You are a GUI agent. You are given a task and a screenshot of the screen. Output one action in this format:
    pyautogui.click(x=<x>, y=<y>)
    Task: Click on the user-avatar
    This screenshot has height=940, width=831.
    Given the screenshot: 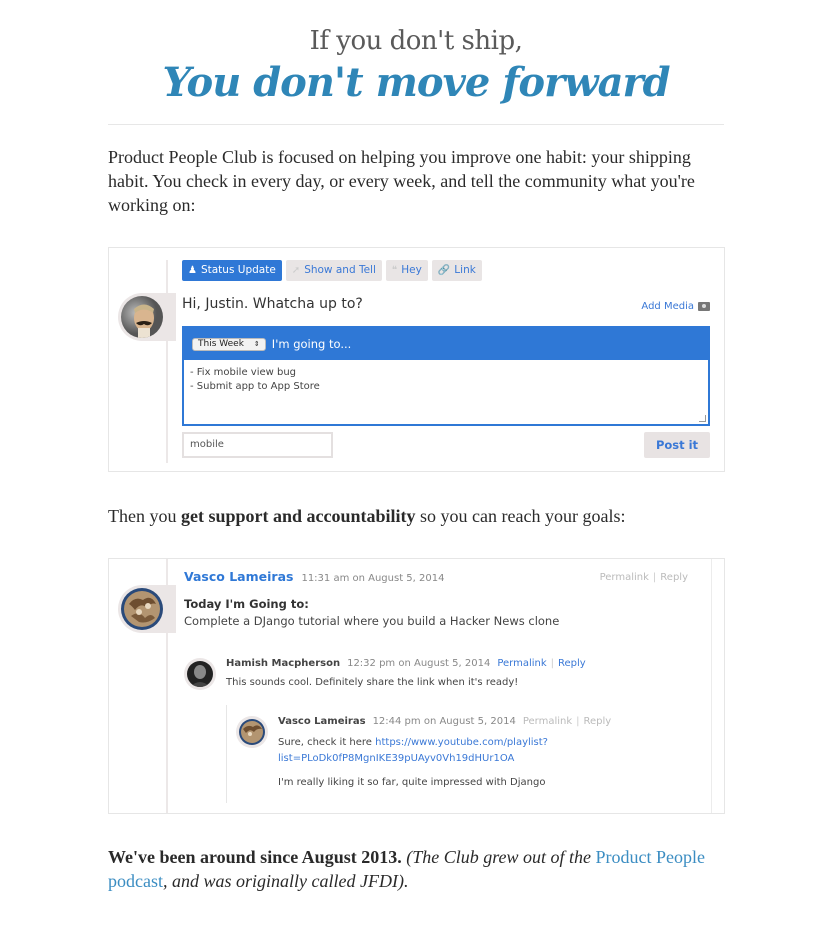 What is the action you would take?
    pyautogui.click(x=147, y=317)
    